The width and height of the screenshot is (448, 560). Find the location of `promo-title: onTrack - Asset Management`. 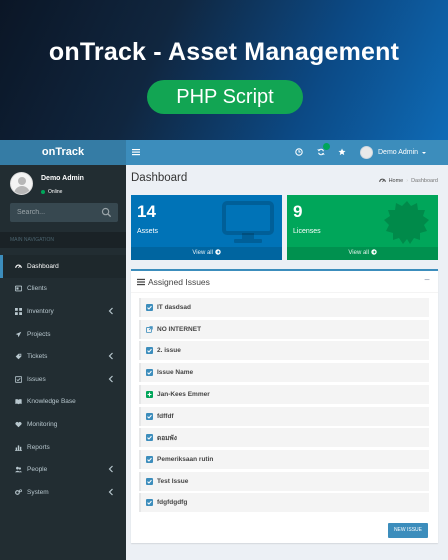

promo-title: onTrack - Asset Management is located at coordinates (224, 52).